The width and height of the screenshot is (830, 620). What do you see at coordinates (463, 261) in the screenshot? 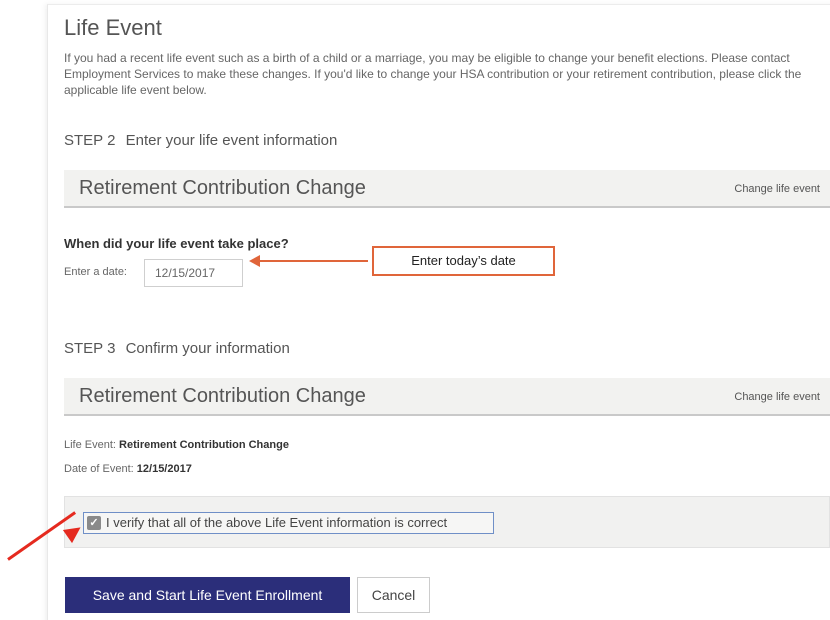
I see `callout-annotation: Enter today’s date` at bounding box center [463, 261].